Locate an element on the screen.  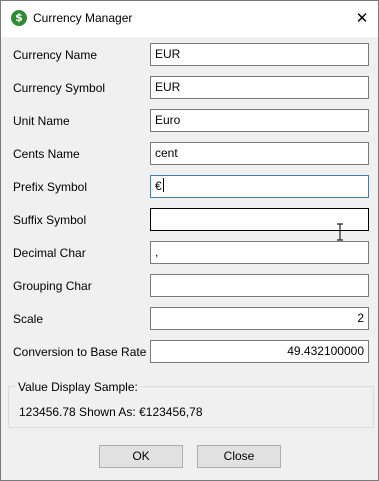
window-title: Currency Manager is located at coordinates (83, 18).